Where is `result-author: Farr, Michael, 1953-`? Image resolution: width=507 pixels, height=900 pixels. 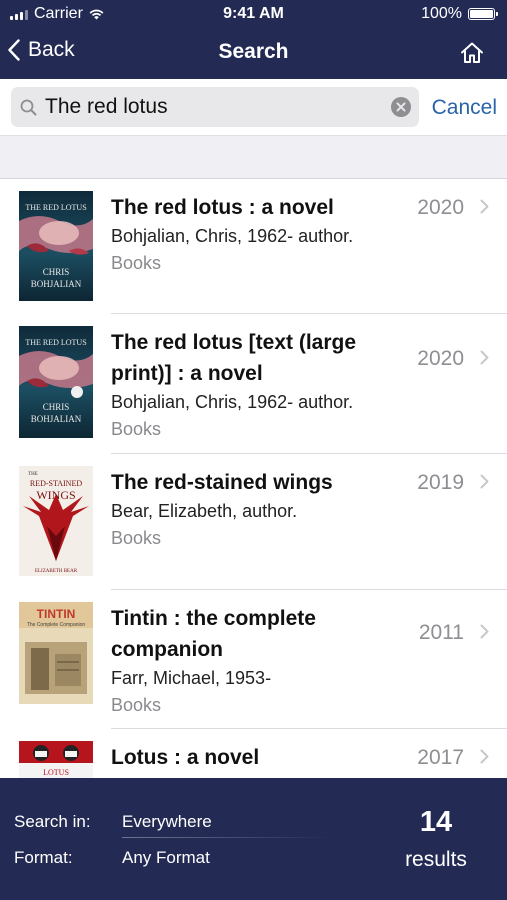 result-author: Farr, Michael, 1953- is located at coordinates (191, 678).